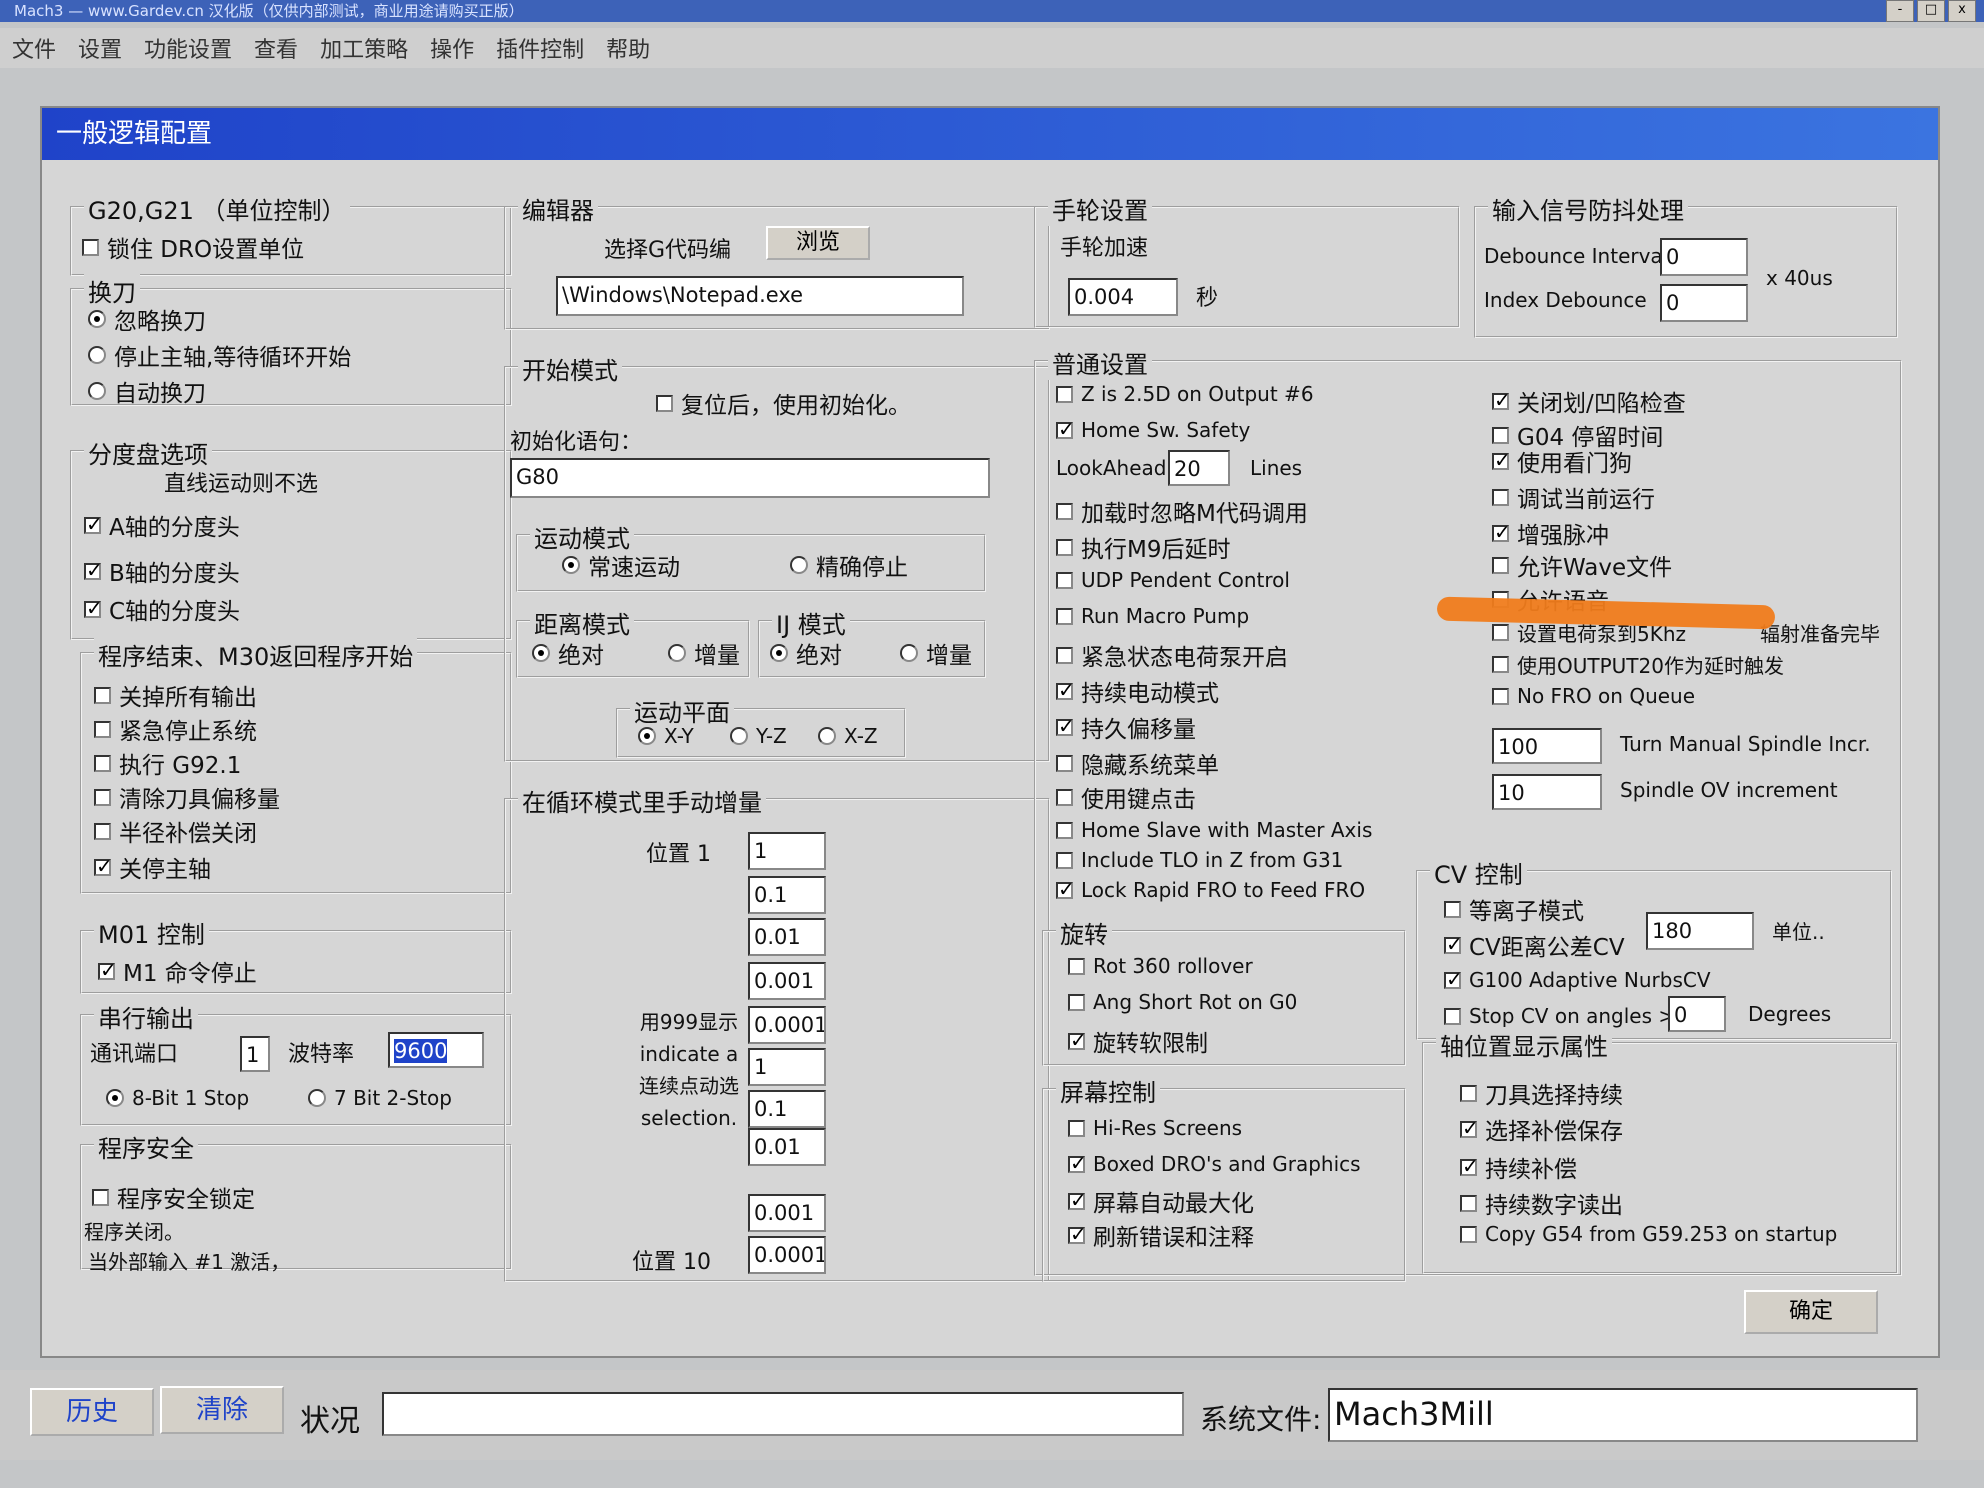 The width and height of the screenshot is (1984, 1488). Describe the element at coordinates (1573, 497) in the screenshot. I see `debug-run-checkbox: 调试当前运行` at that location.